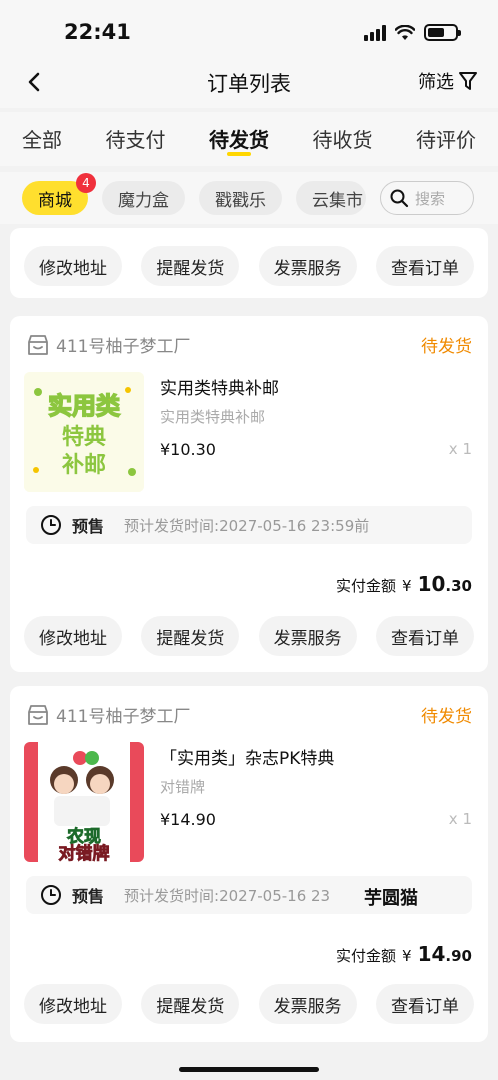 This screenshot has width=498, height=1080. Describe the element at coordinates (188, 449) in the screenshot. I see `product-price: ¥10.30` at that location.